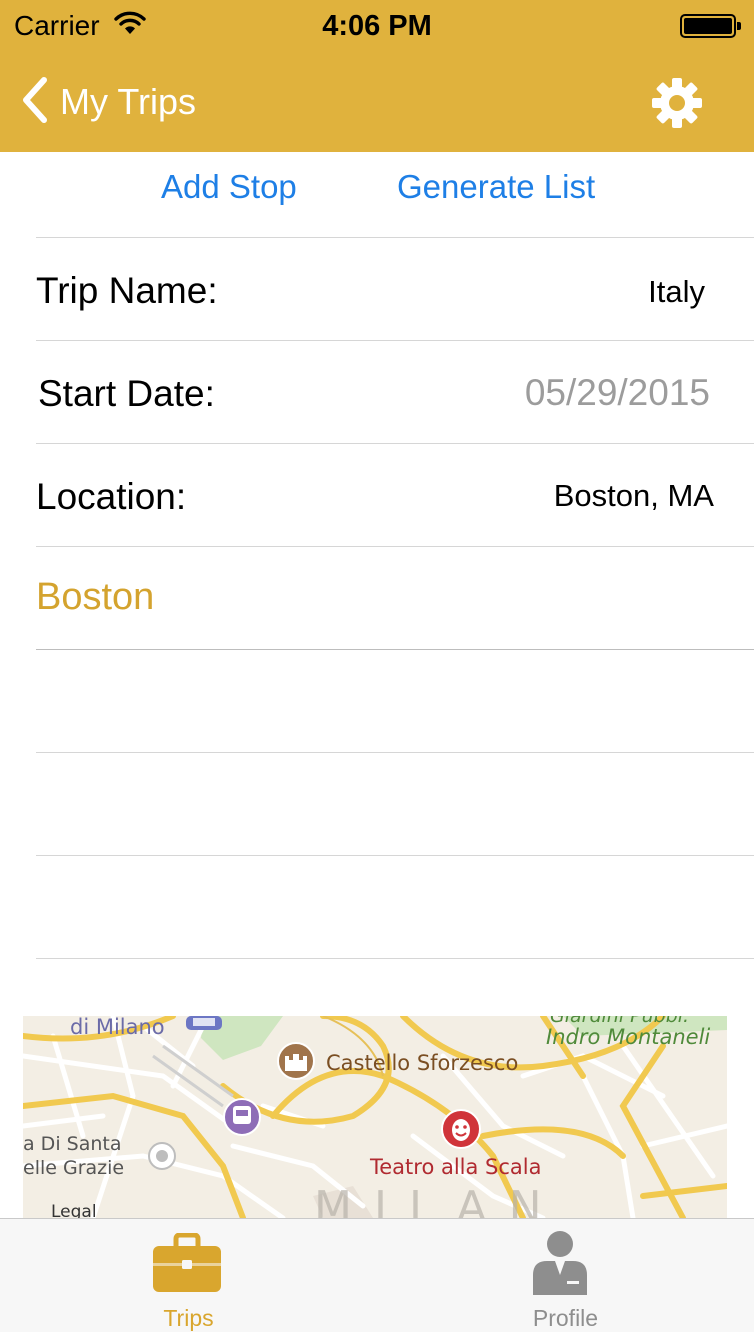 This screenshot has width=754, height=1332. I want to click on status-bar: Carrier 4:06 PM, so click(377, 26).